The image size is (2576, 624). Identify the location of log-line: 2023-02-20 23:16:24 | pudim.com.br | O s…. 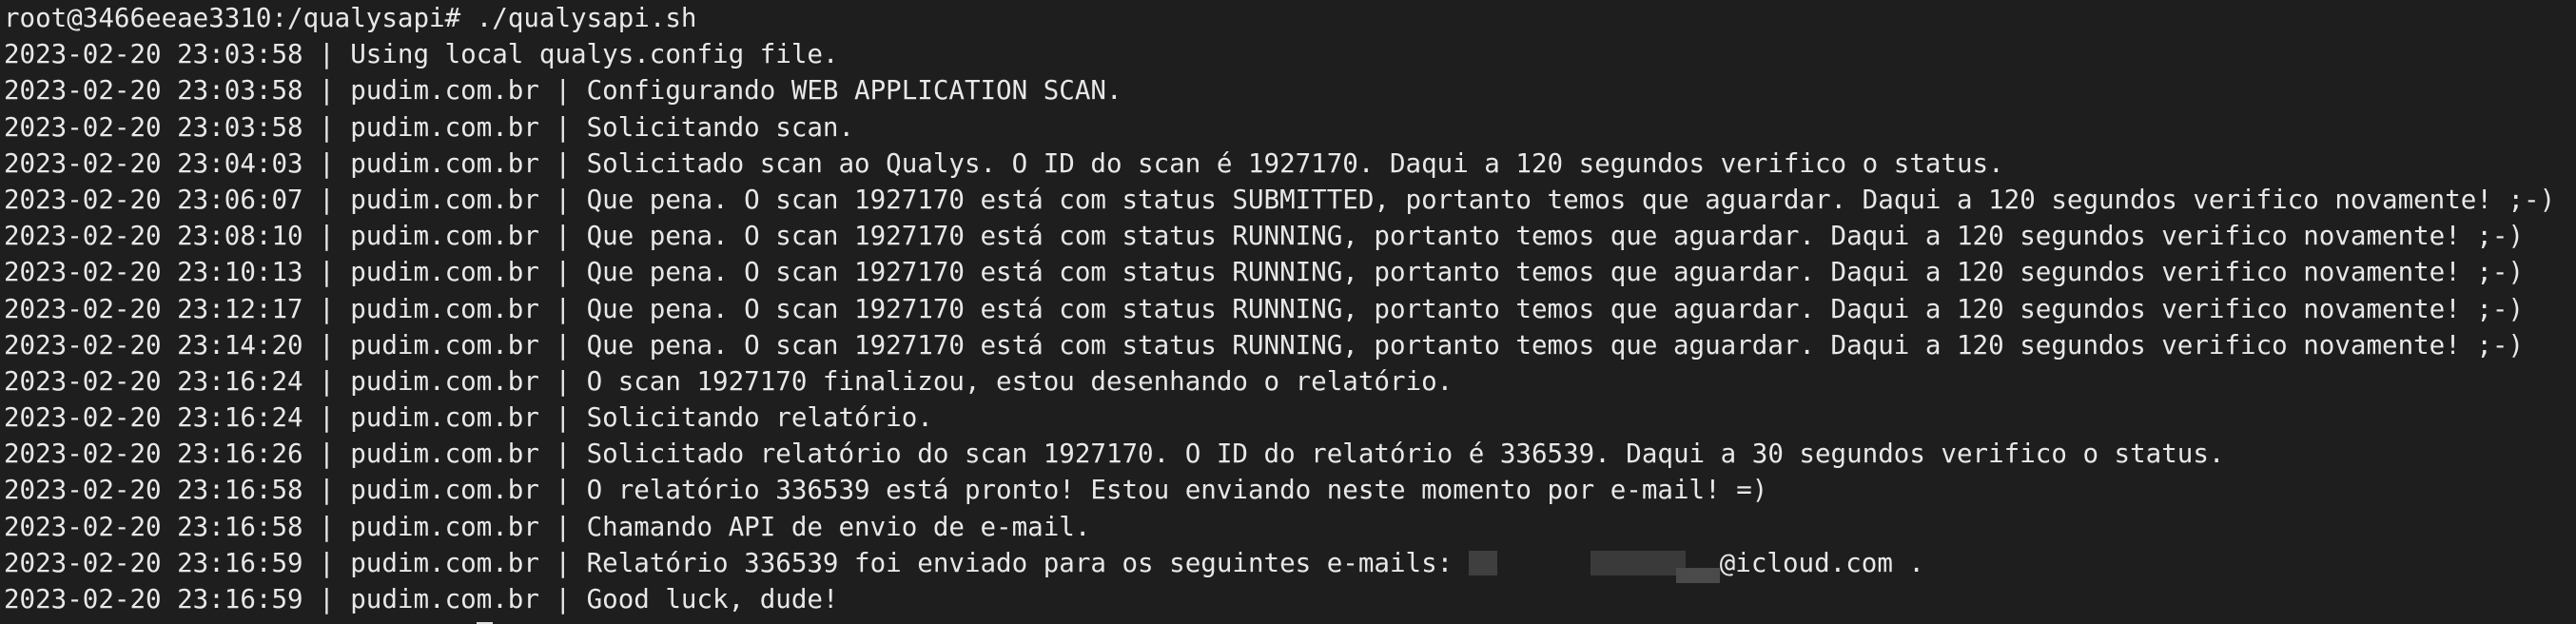
(729, 381).